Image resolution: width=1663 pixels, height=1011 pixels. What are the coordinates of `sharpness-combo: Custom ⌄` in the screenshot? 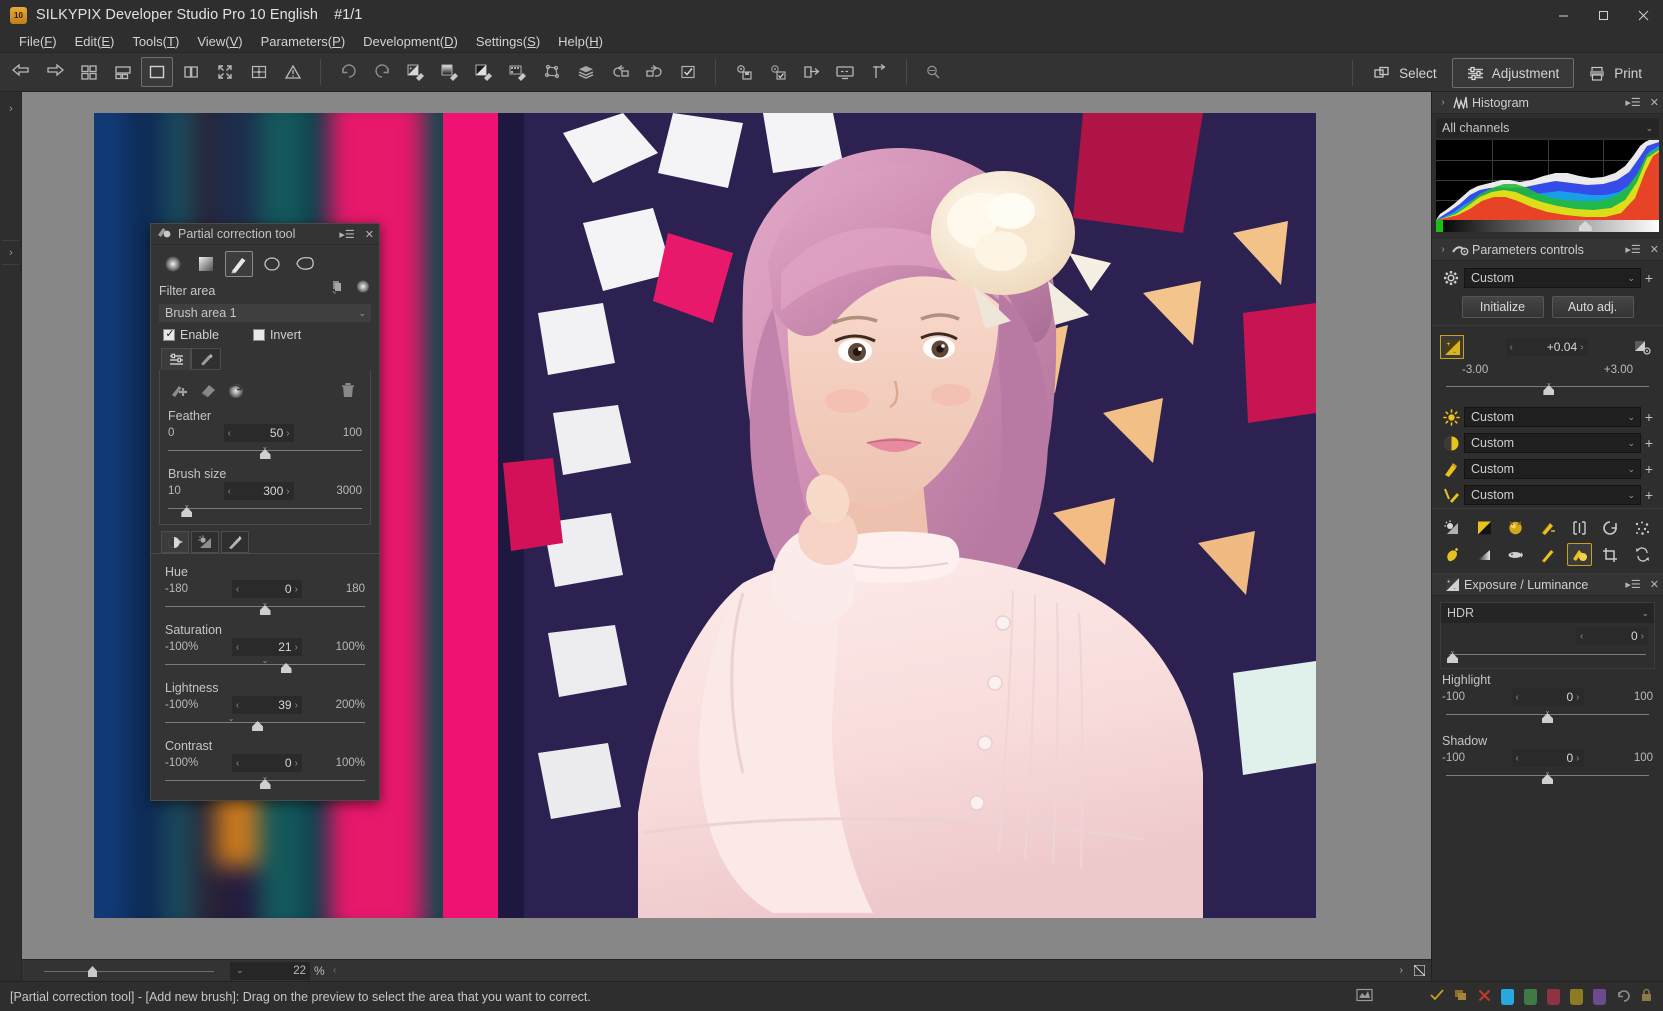 It's located at (1552, 495).